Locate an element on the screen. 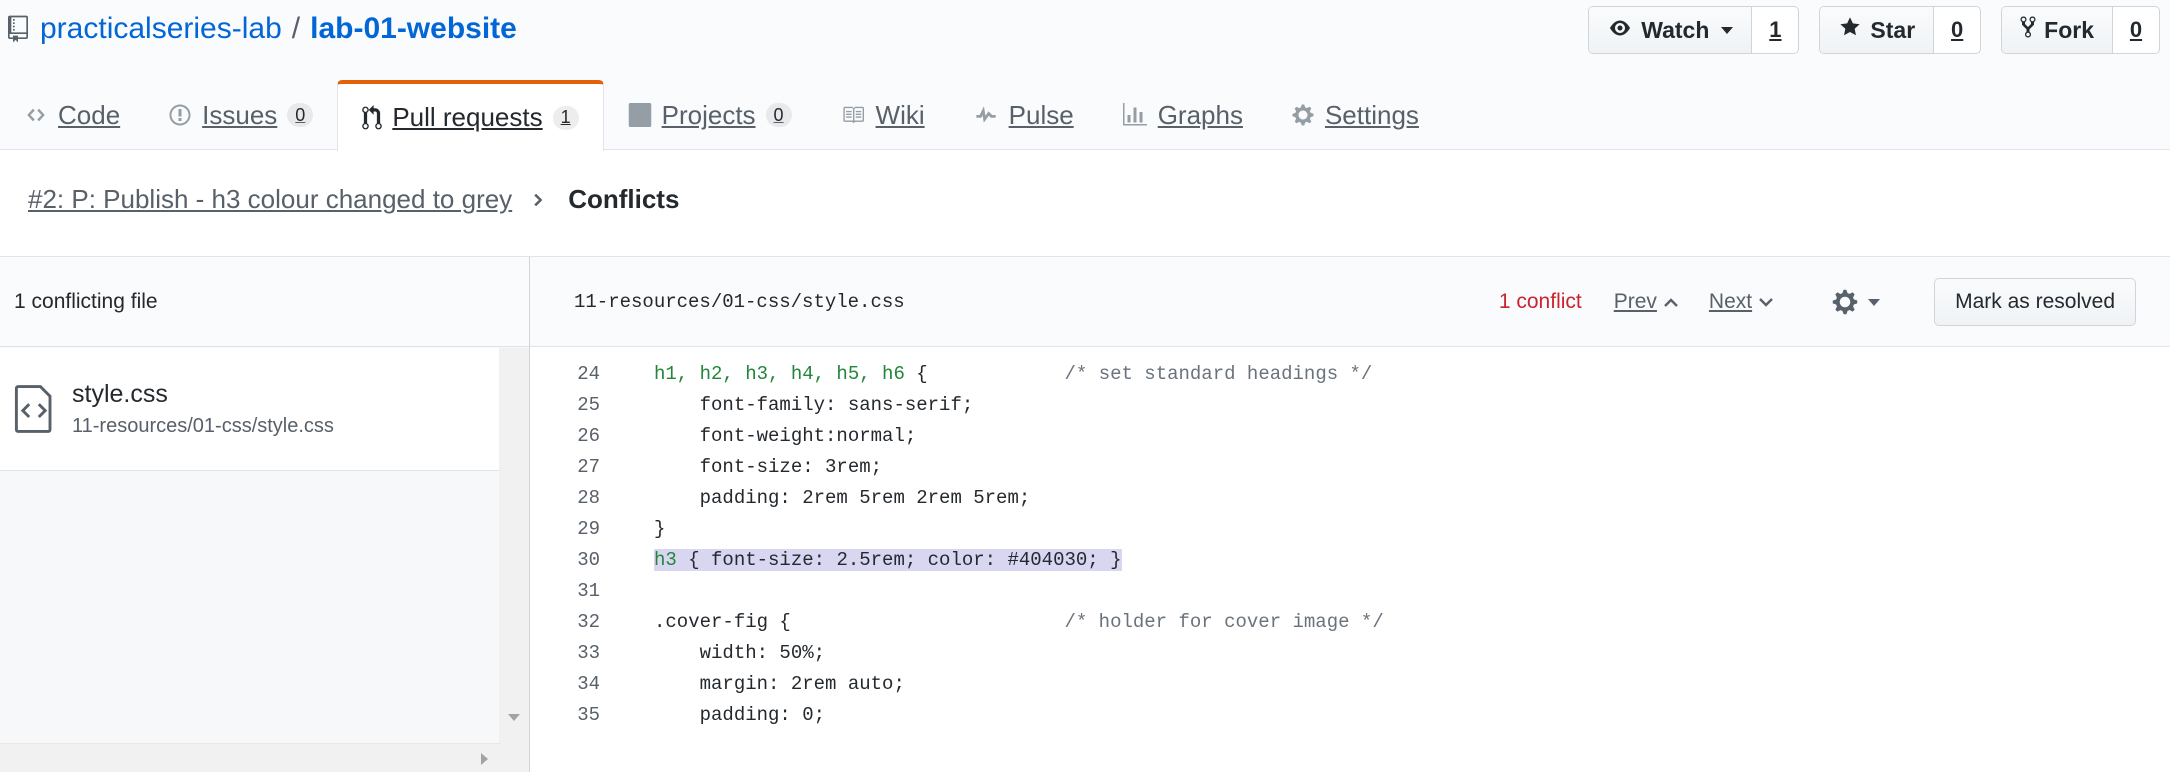  current-page-title: Conflicts is located at coordinates (624, 199).